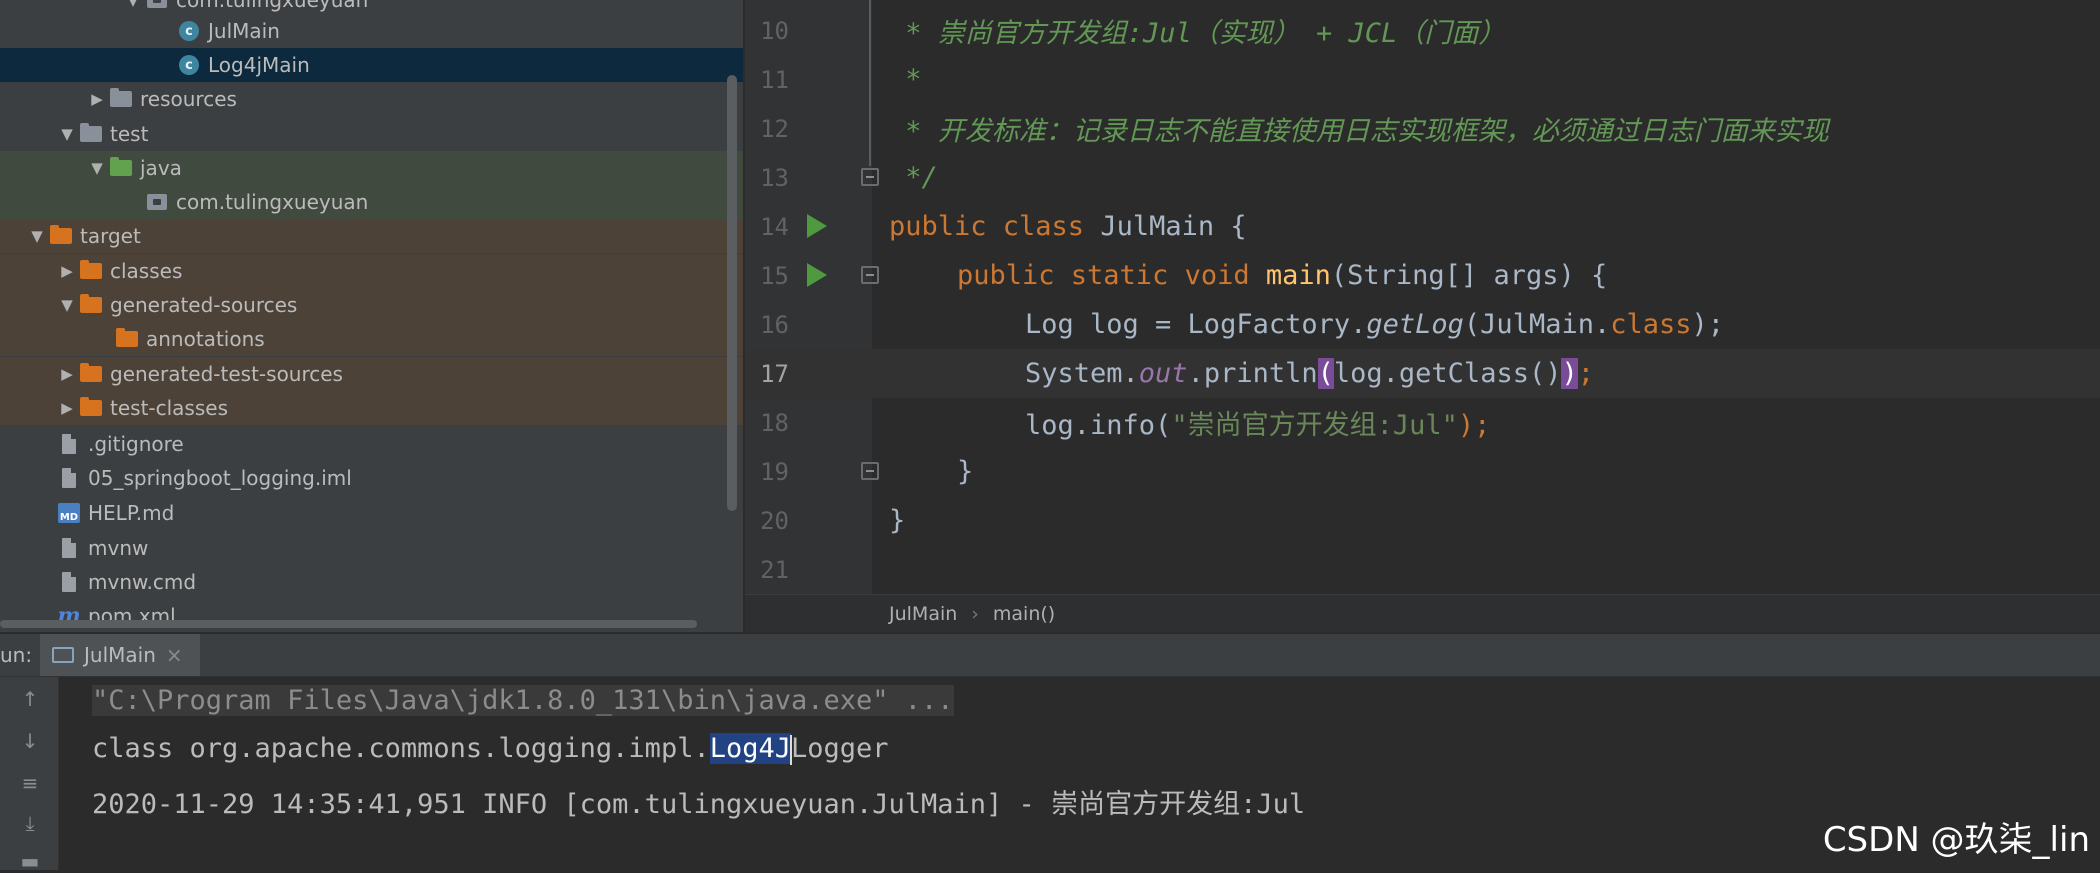  I want to click on tree-item-mvnw: mvnw, so click(371, 548).